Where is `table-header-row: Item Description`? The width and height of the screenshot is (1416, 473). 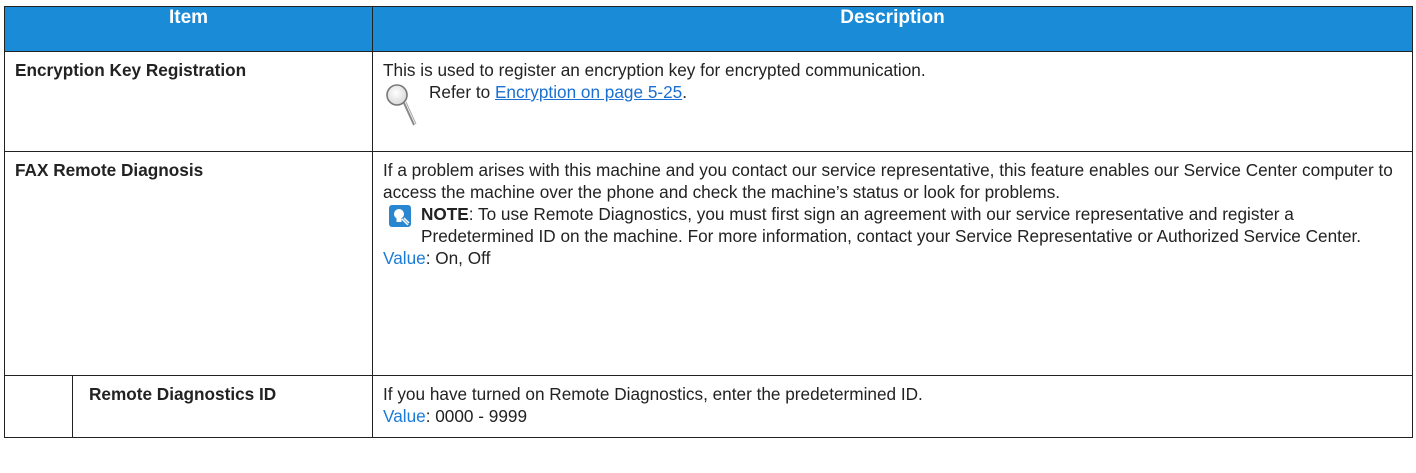 table-header-row: Item Description is located at coordinates (708, 29).